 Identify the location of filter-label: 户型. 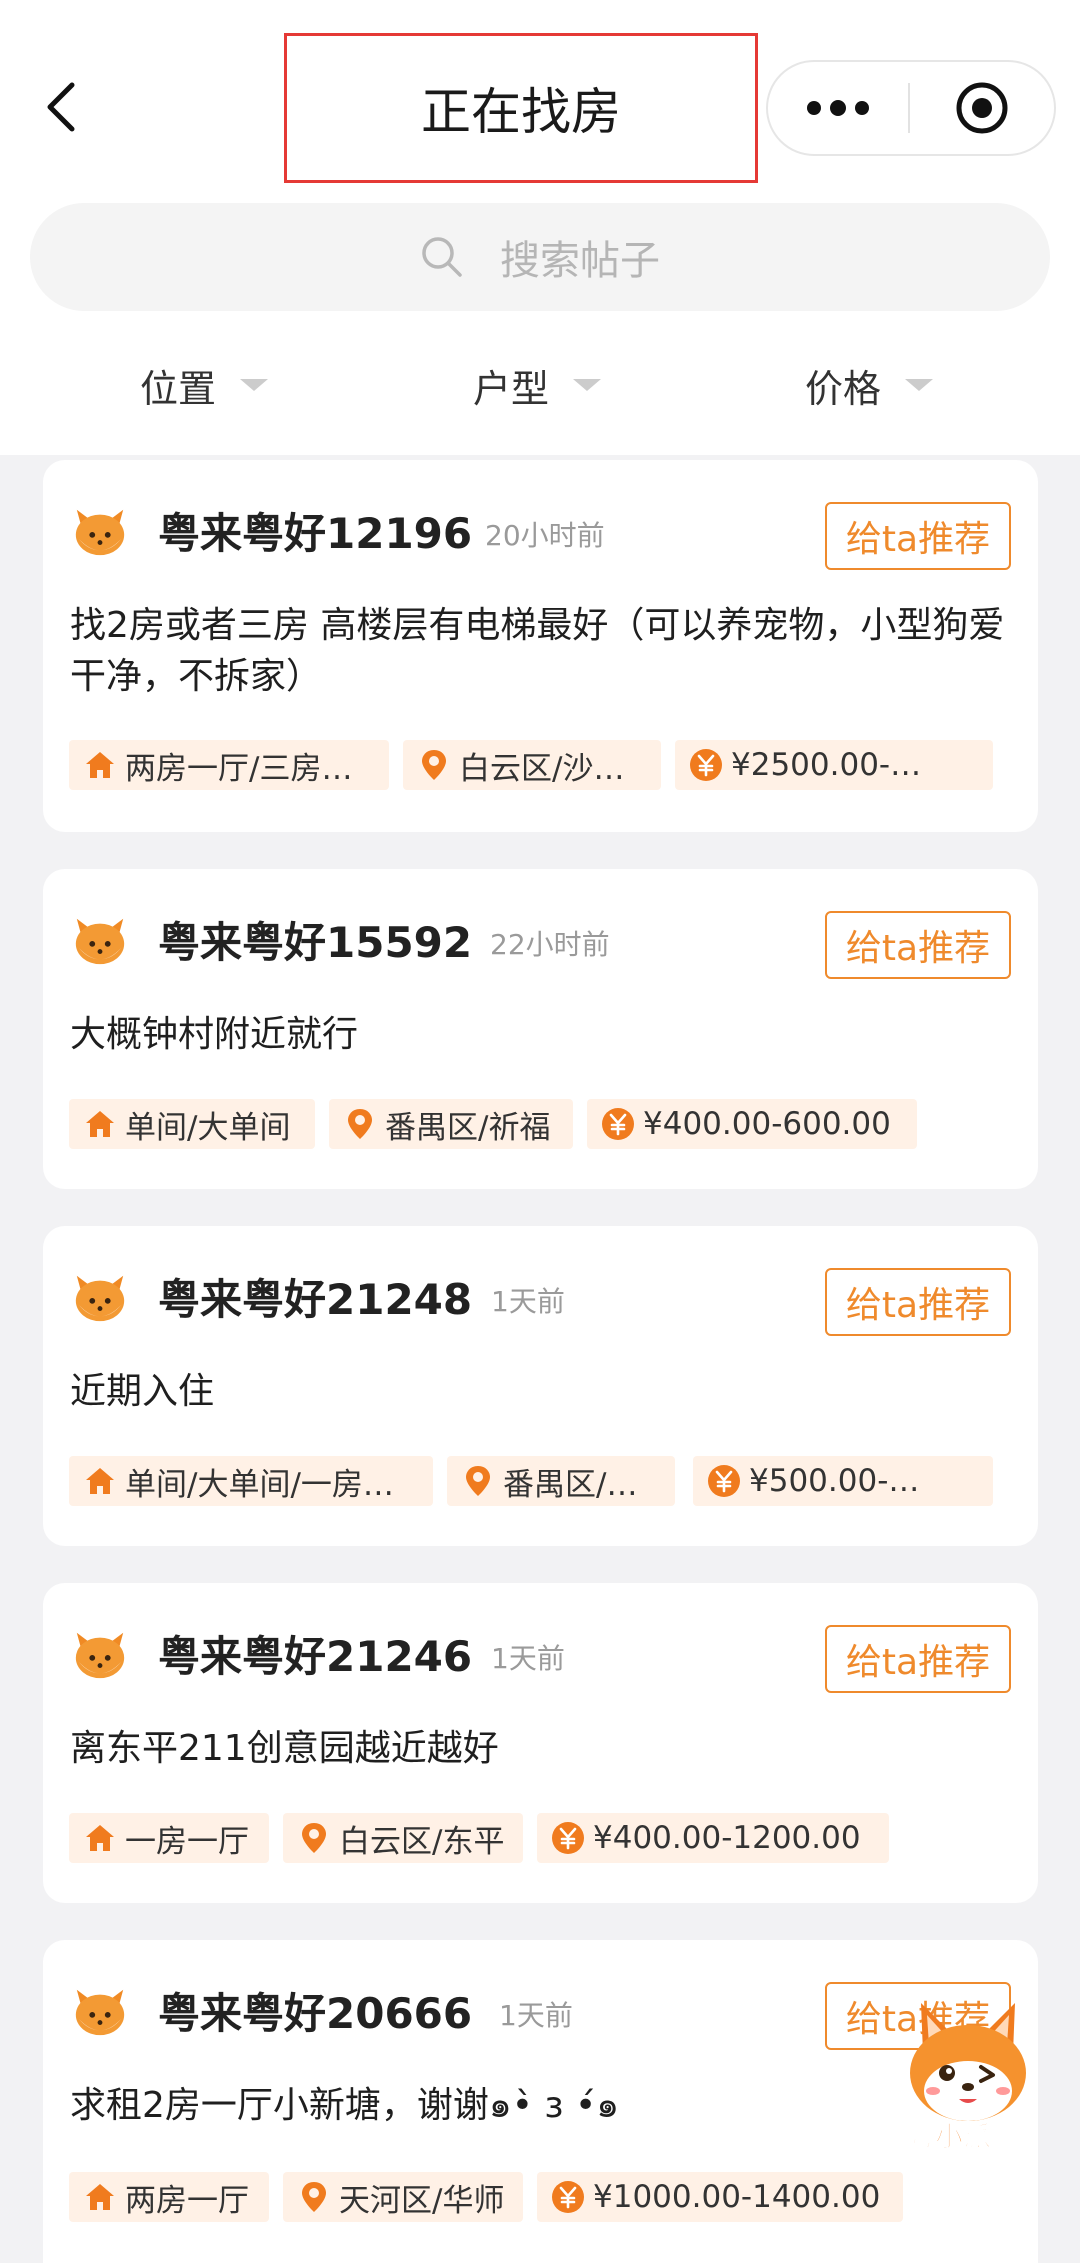
(511, 388).